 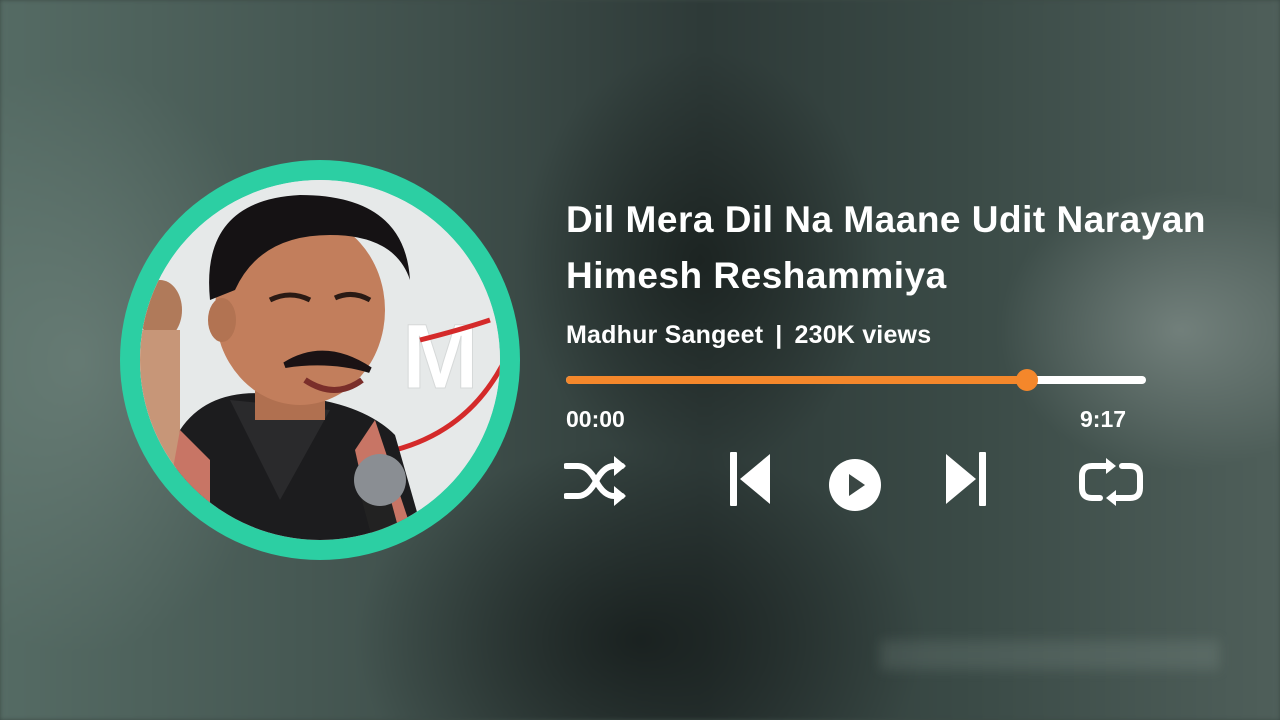 What do you see at coordinates (440, 357) in the screenshot?
I see `logo-letter: M` at bounding box center [440, 357].